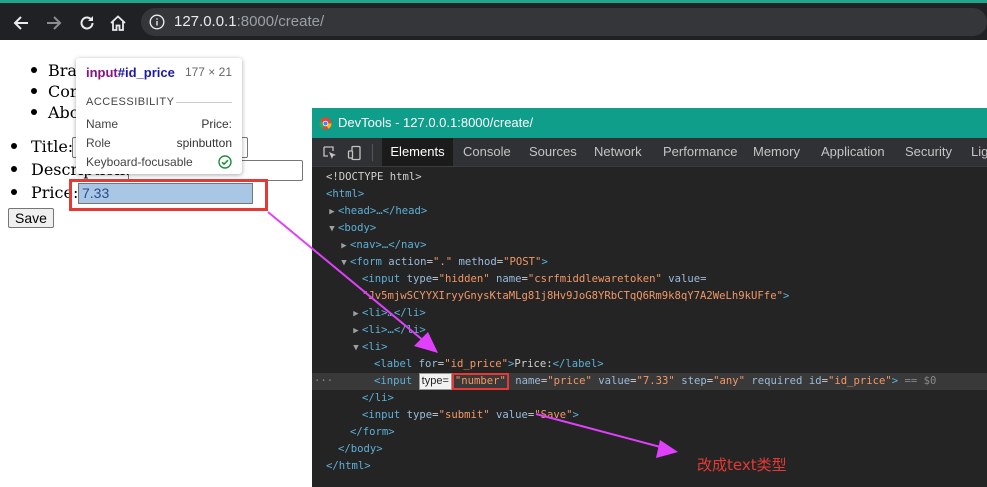 The image size is (987, 487). I want to click on tooltip-value: spinbutton, so click(204, 143).